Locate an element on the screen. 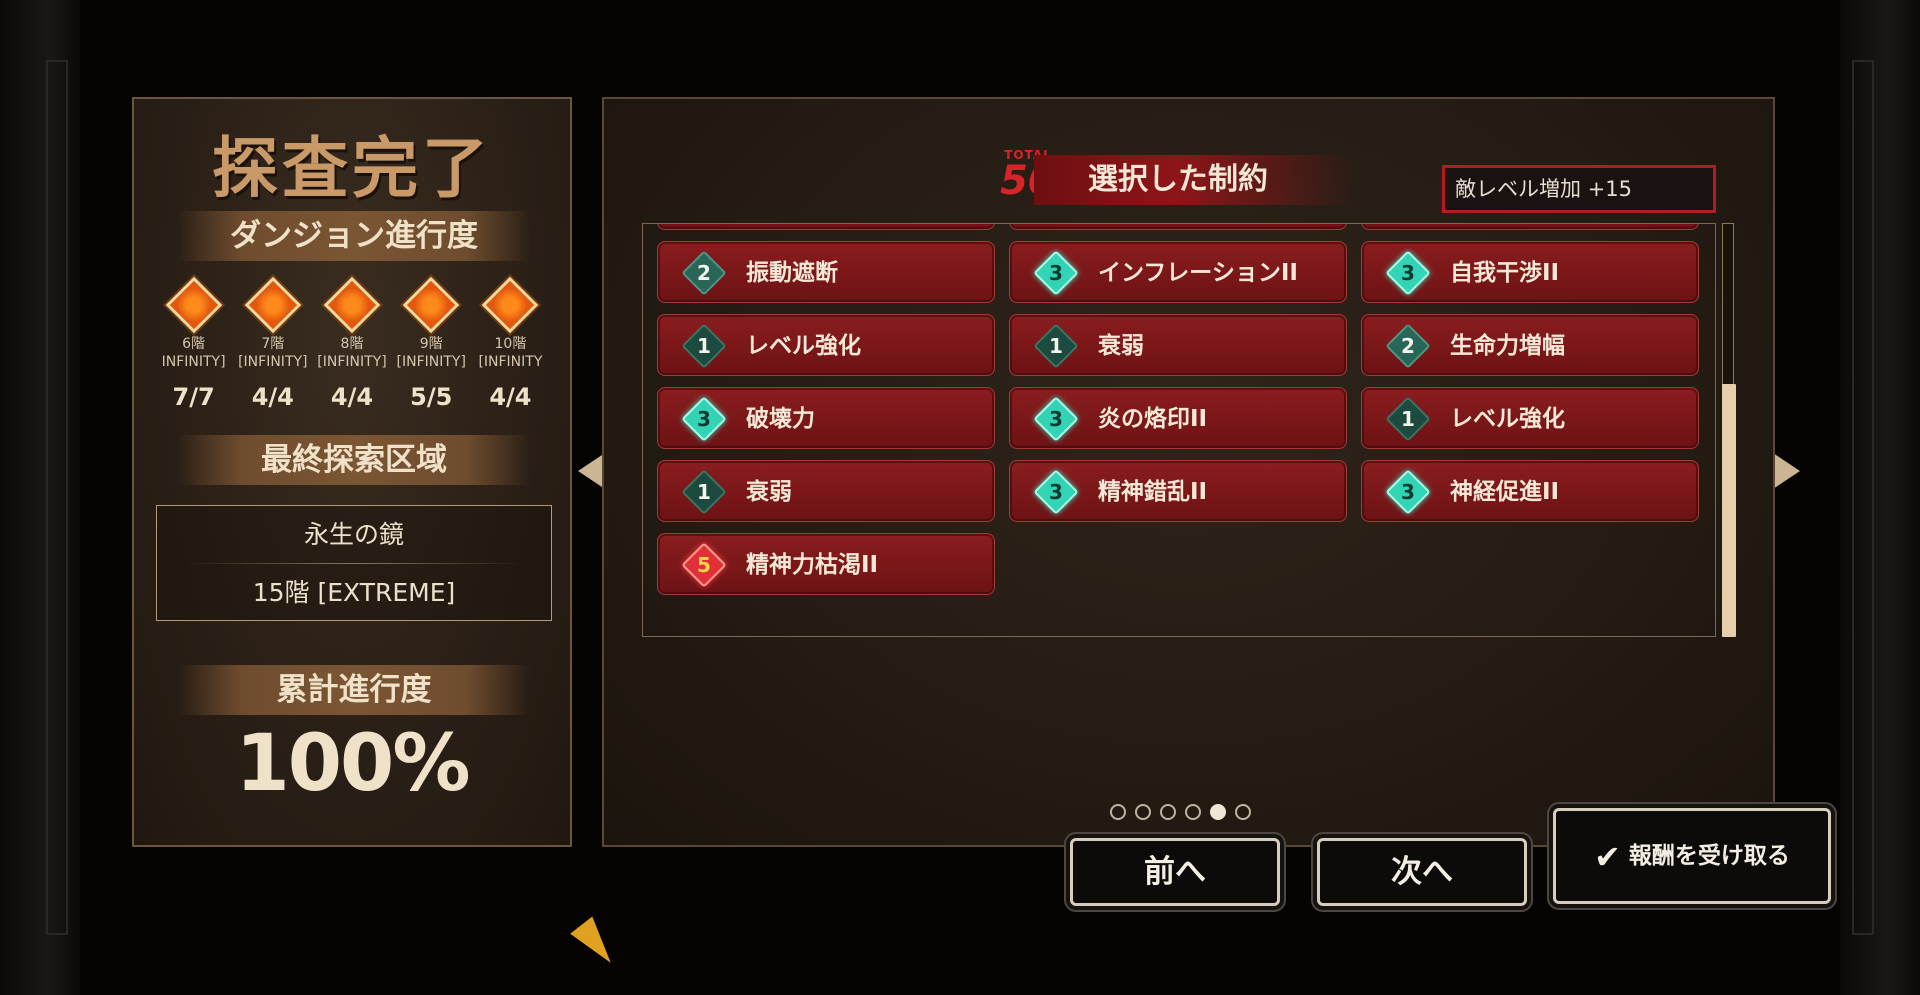  cumulative-progress-header: 累計進行度 is located at coordinates (354, 690).